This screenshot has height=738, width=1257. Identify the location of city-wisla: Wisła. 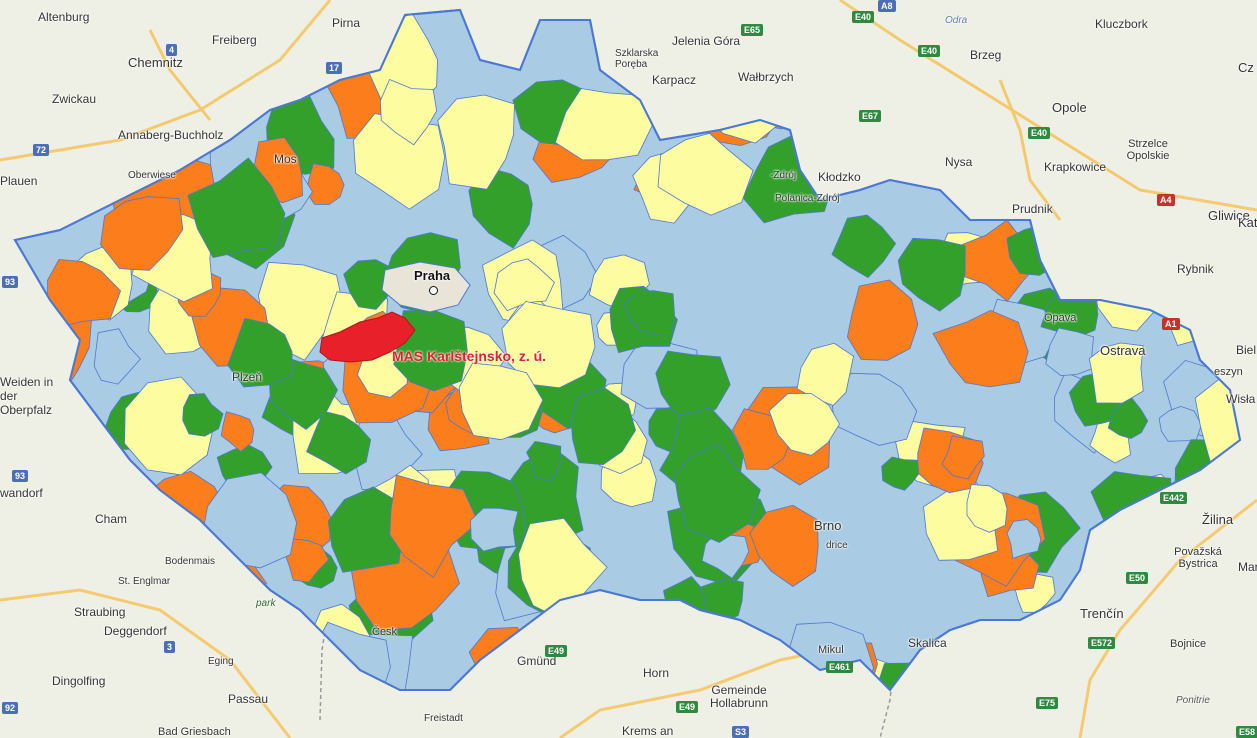
(1241, 399).